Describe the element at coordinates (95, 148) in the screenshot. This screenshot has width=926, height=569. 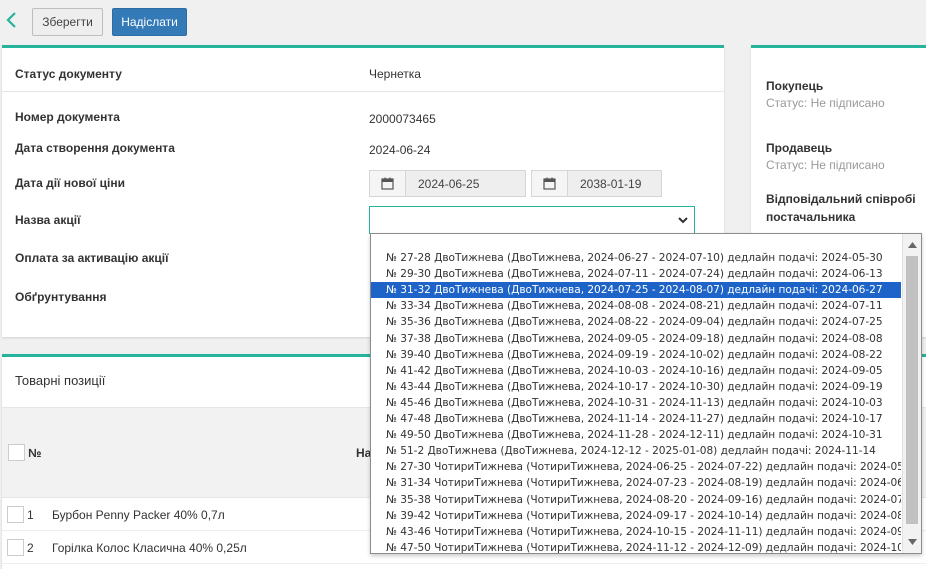
I see `created-date-label: Дата створення документа` at that location.